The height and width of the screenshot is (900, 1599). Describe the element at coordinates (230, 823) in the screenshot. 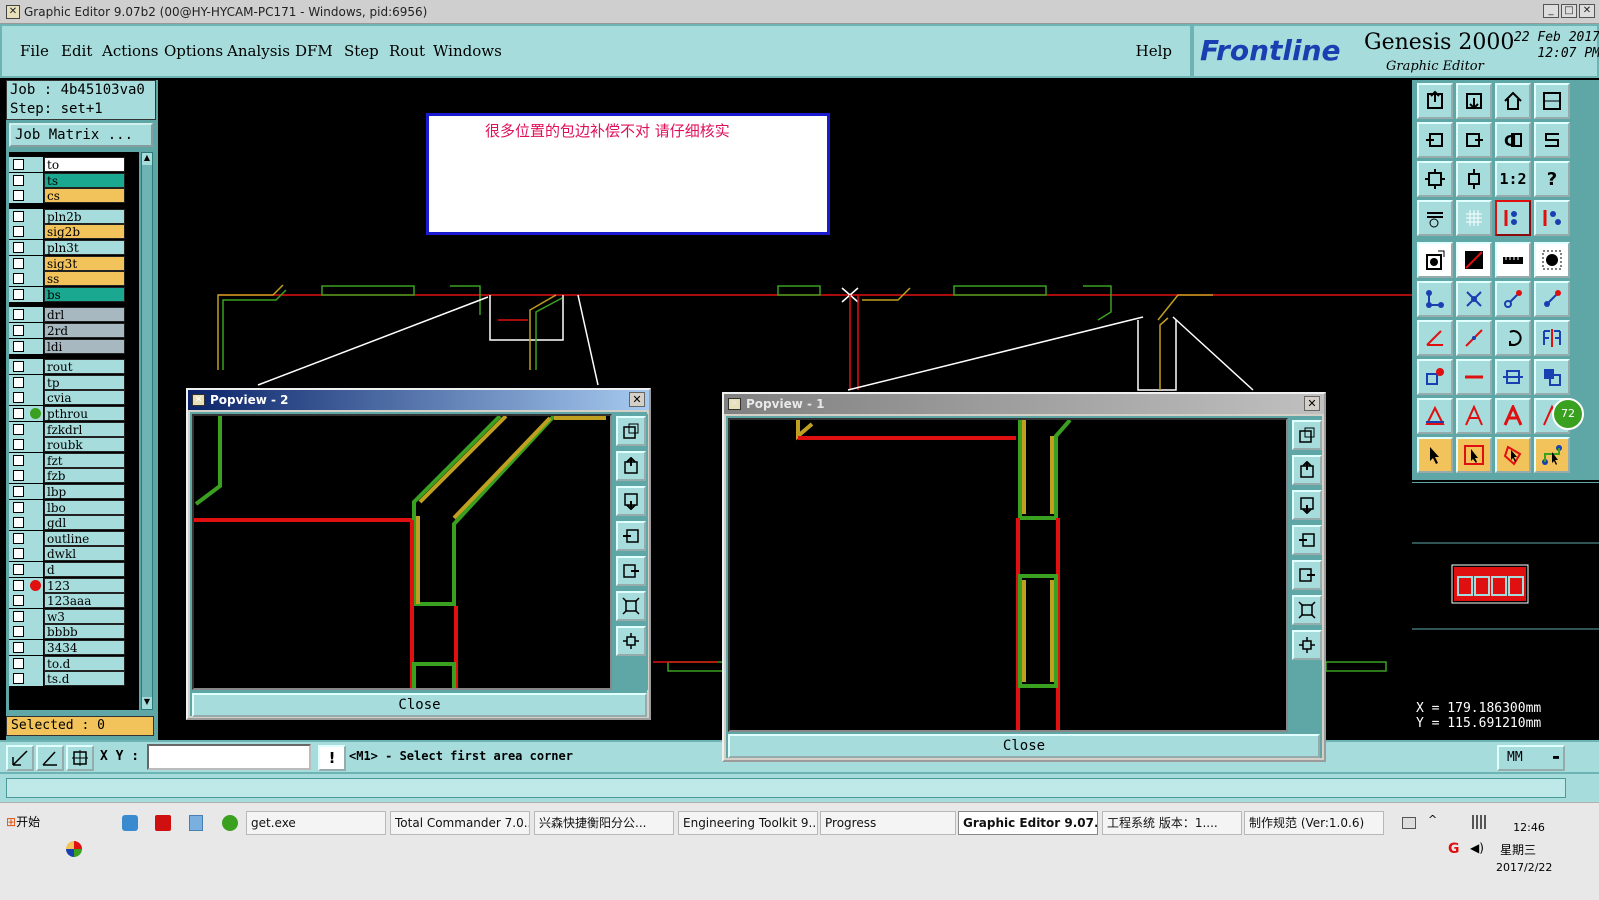

I see `browser-icon` at that location.